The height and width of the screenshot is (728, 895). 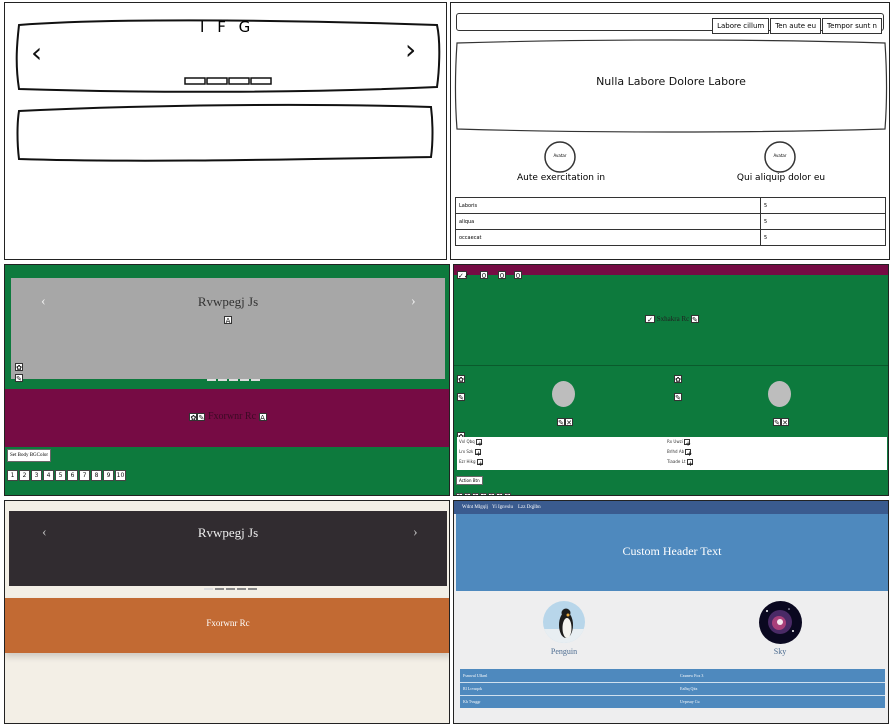 I want to click on table-cell: Ezfhq Qitz, so click(x=689, y=688).